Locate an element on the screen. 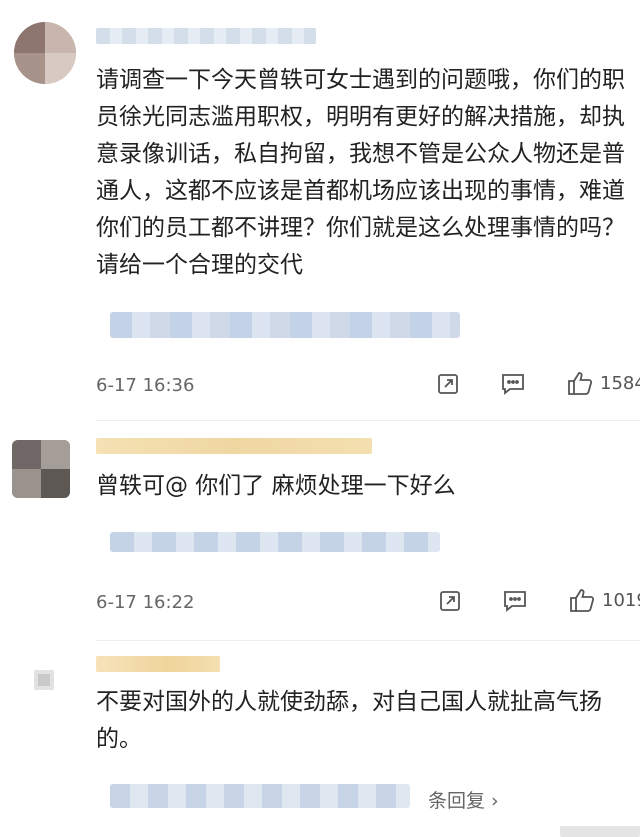 Image resolution: width=640 pixels, height=837 pixels. comment-text: 曾轶可@ 你们了 麻烦处理一下好么 is located at coordinates (276, 486).